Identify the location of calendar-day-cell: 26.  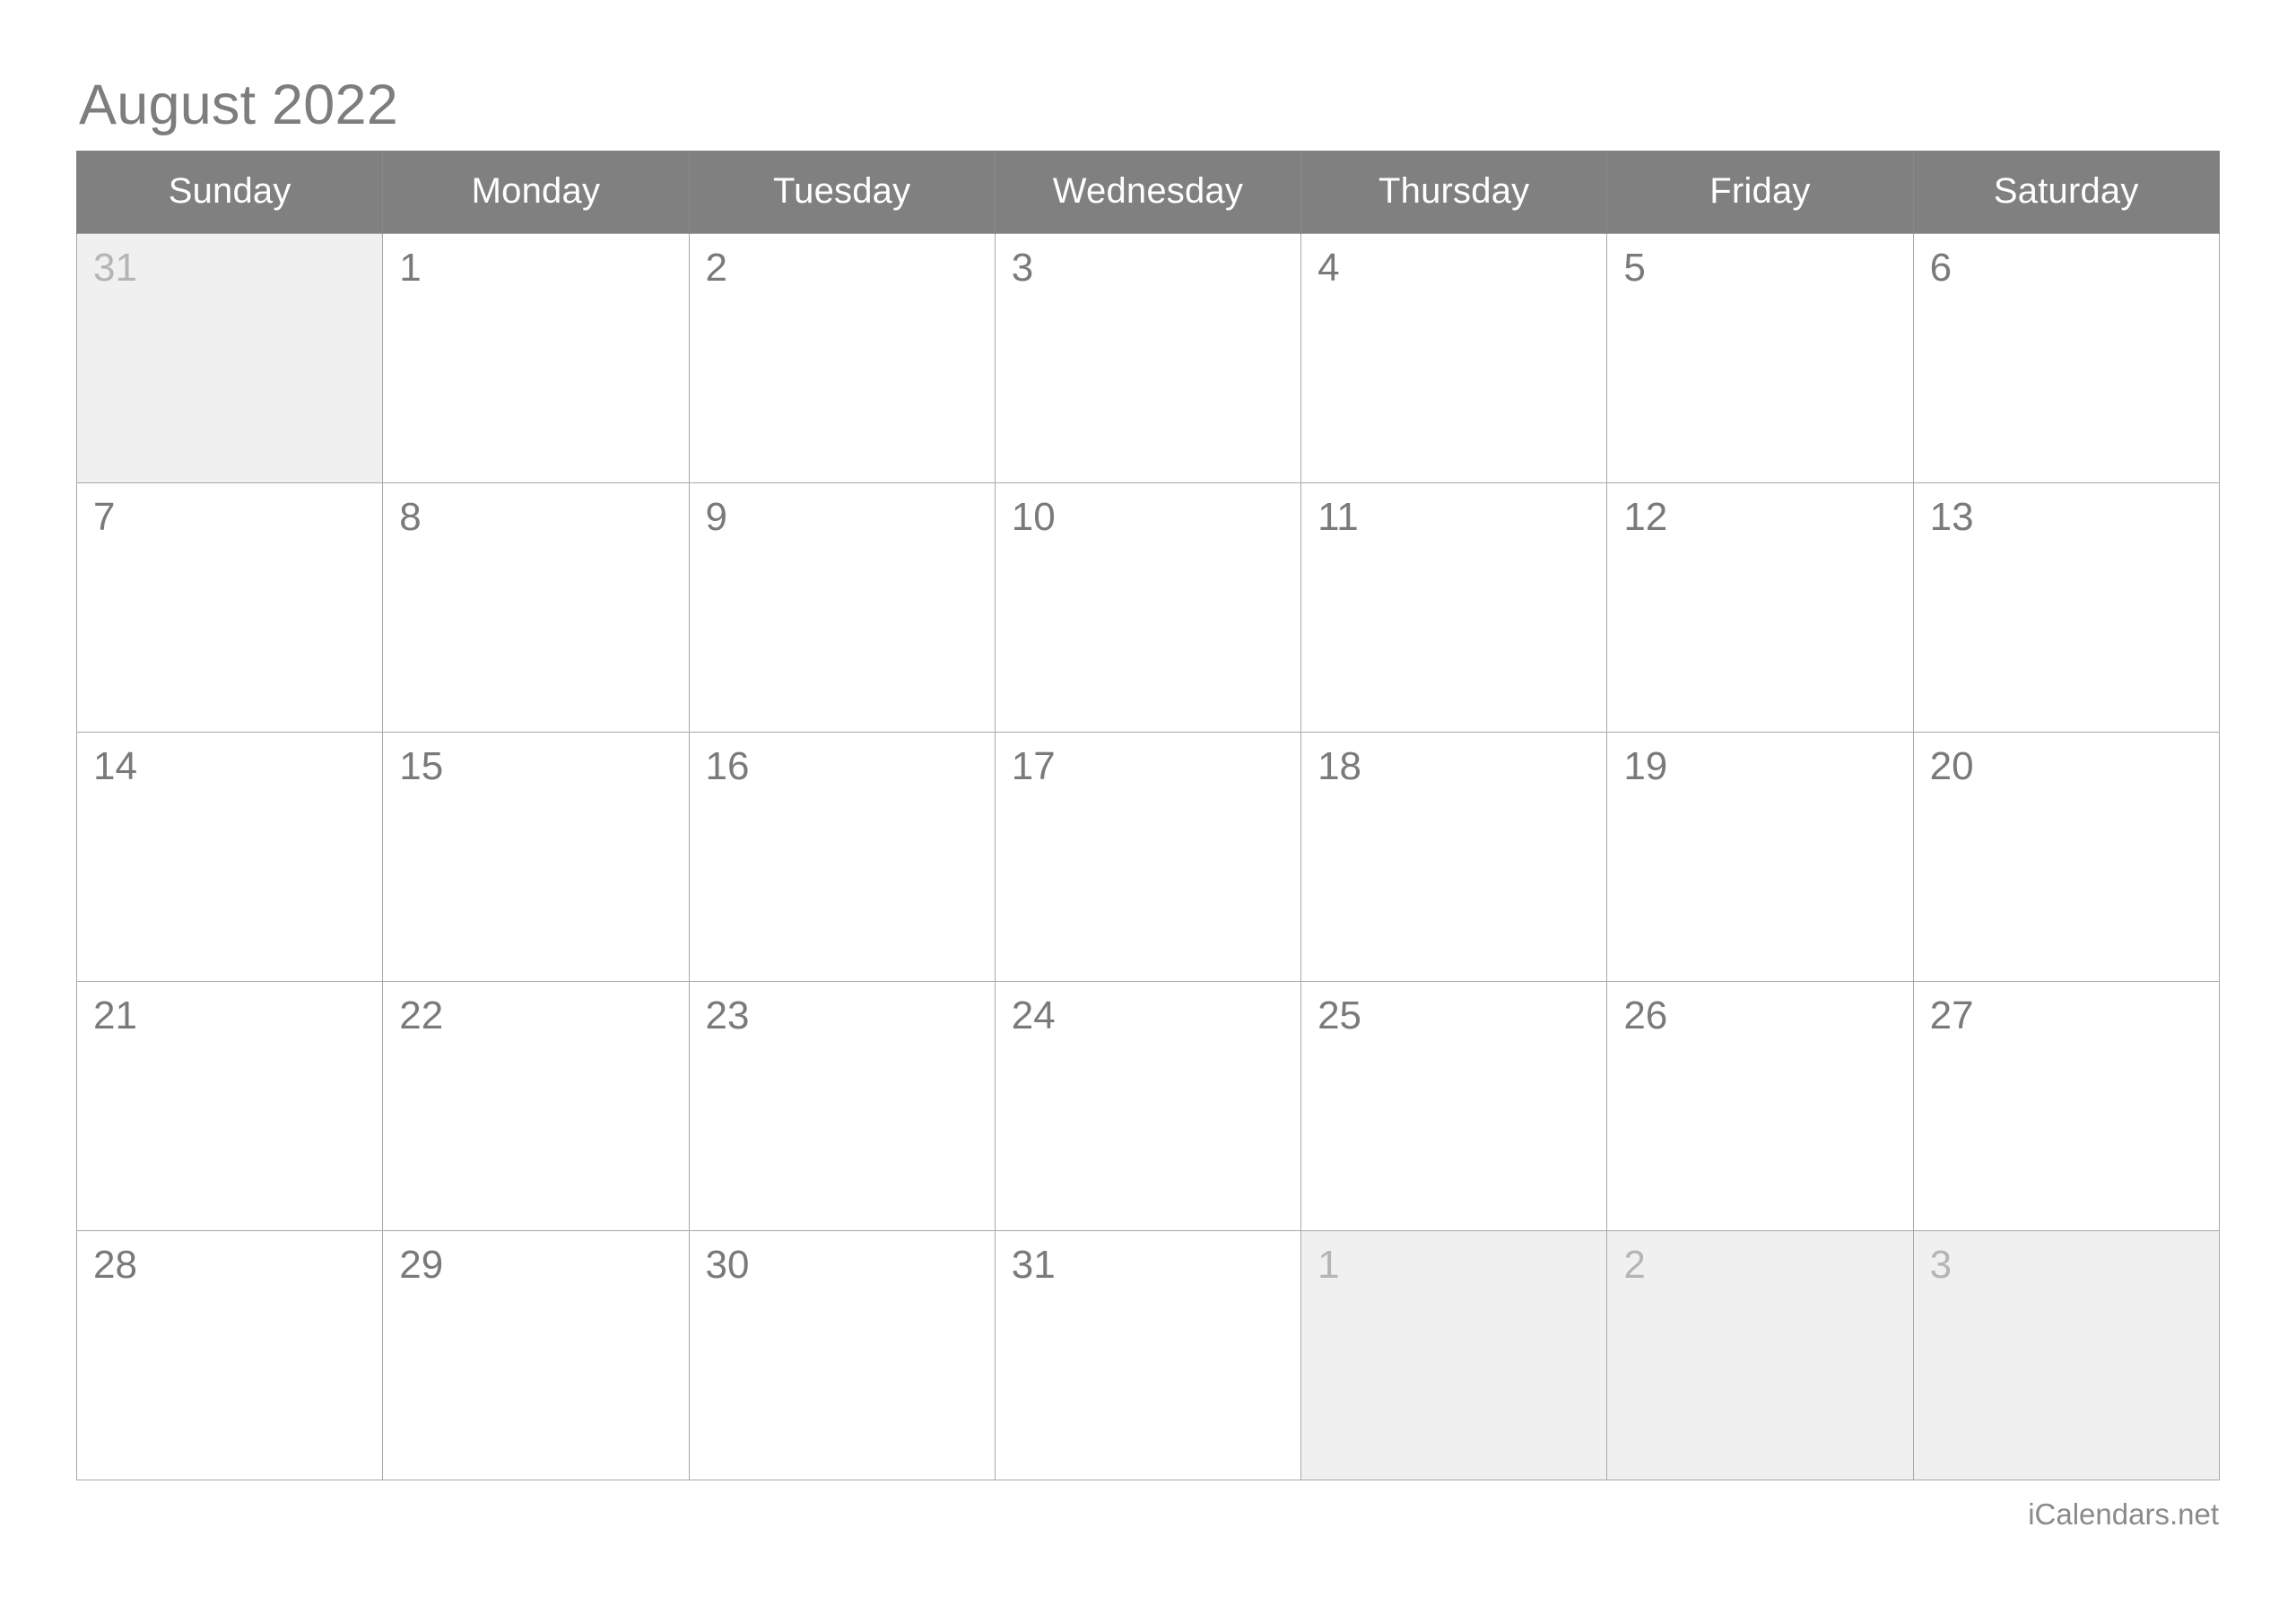
(1760, 1105).